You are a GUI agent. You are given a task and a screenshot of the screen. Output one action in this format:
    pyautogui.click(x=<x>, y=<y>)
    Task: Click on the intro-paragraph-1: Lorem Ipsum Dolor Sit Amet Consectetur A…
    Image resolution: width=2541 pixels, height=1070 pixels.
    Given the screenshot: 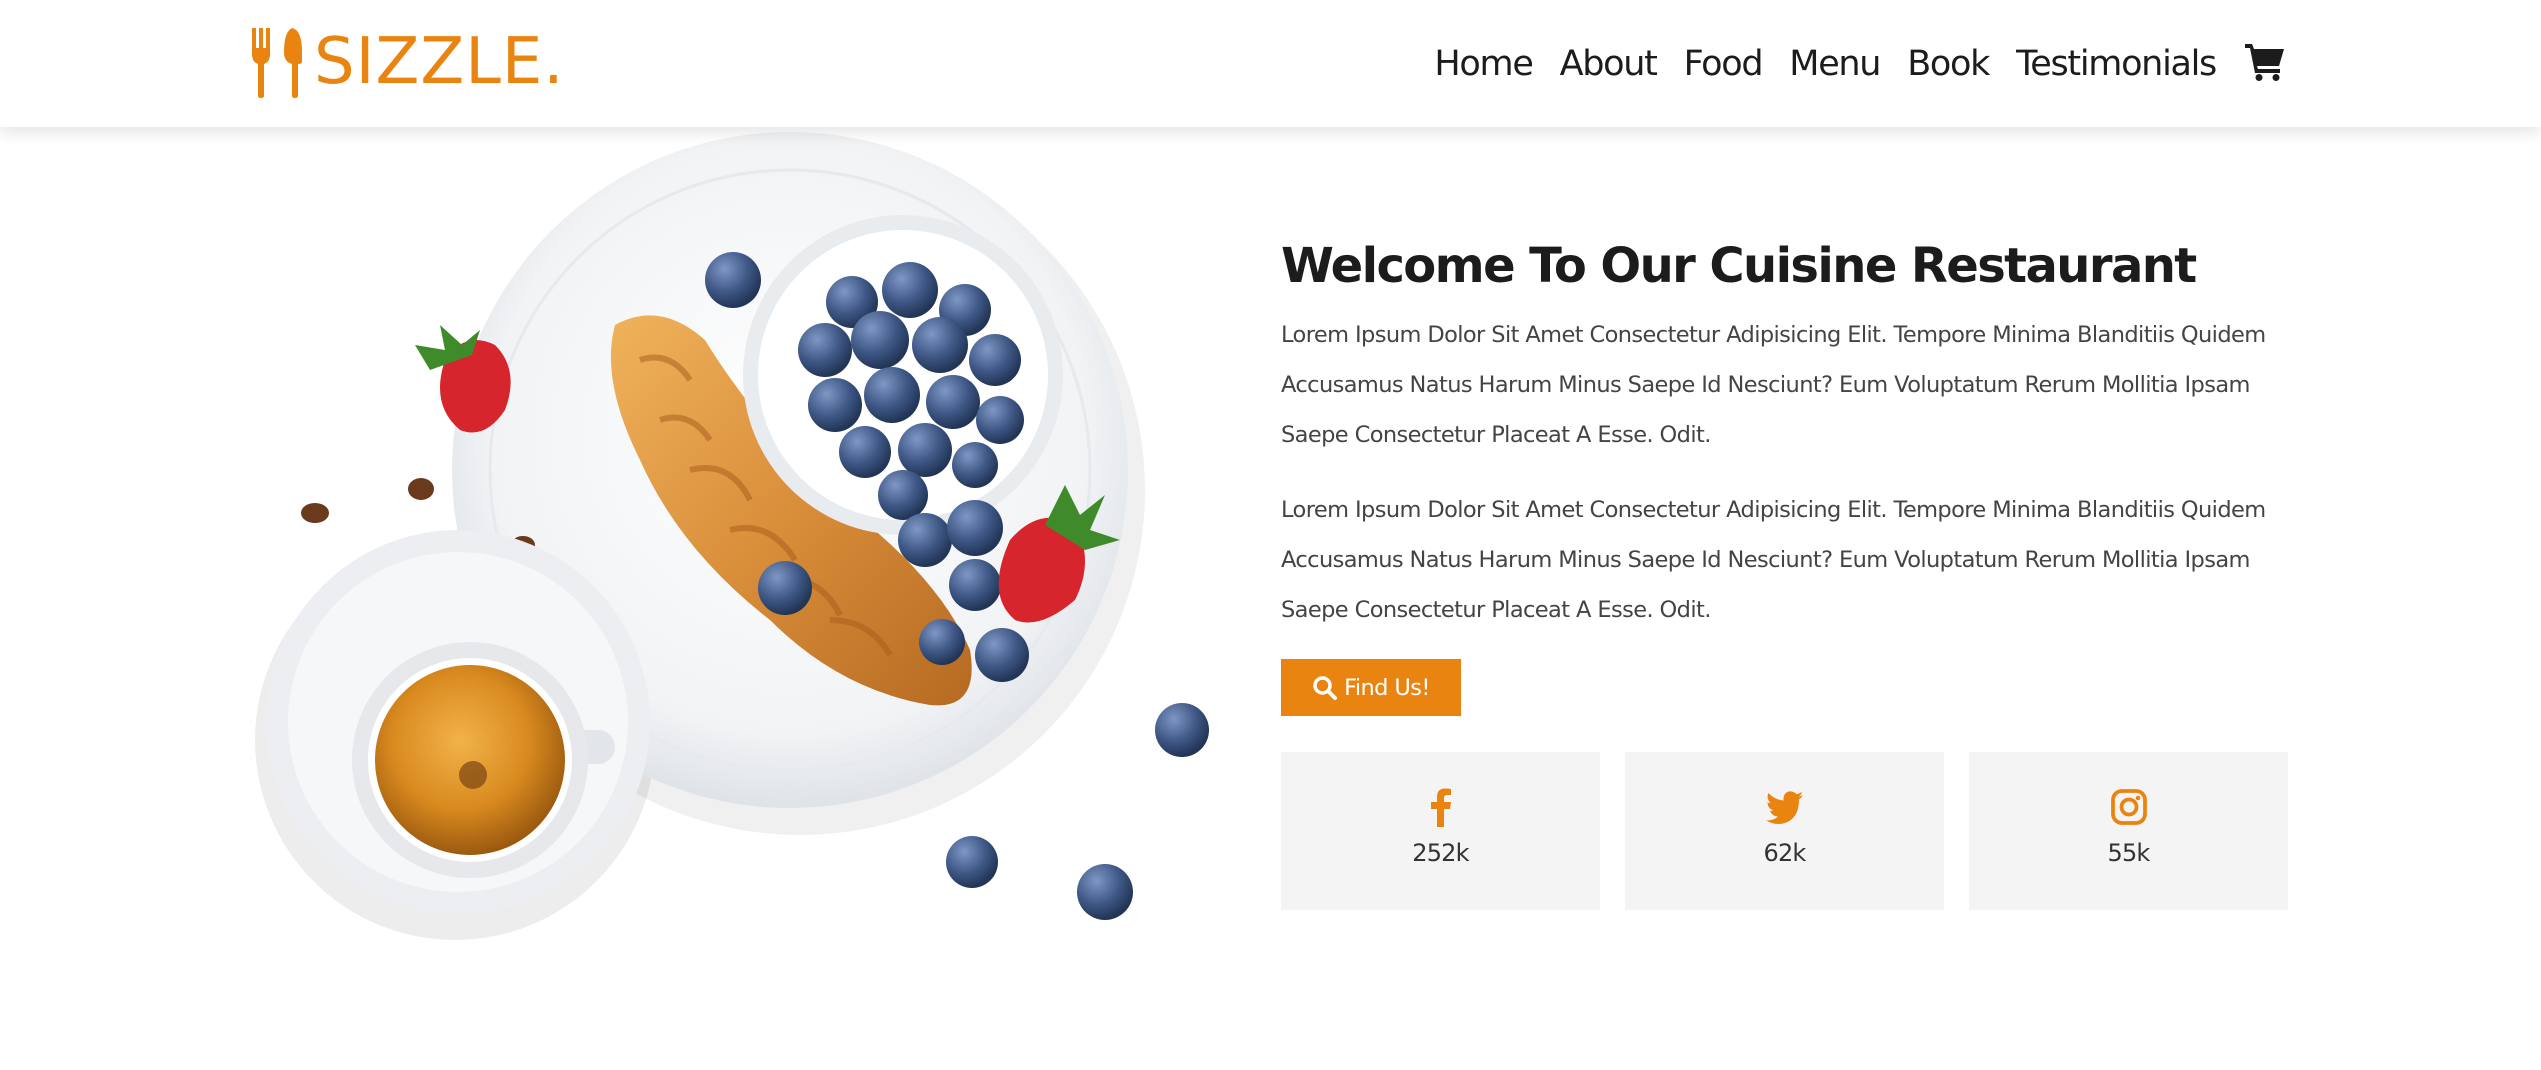 What is the action you would take?
    pyautogui.click(x=1773, y=385)
    